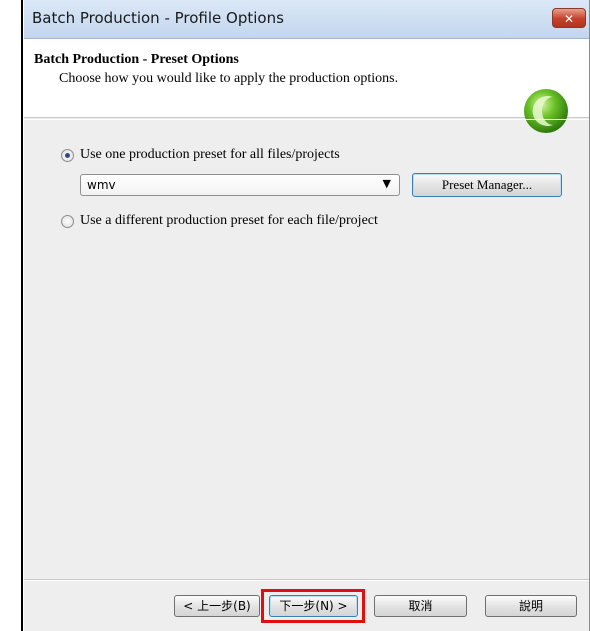  I want to click on close-icon: ✕, so click(569, 19).